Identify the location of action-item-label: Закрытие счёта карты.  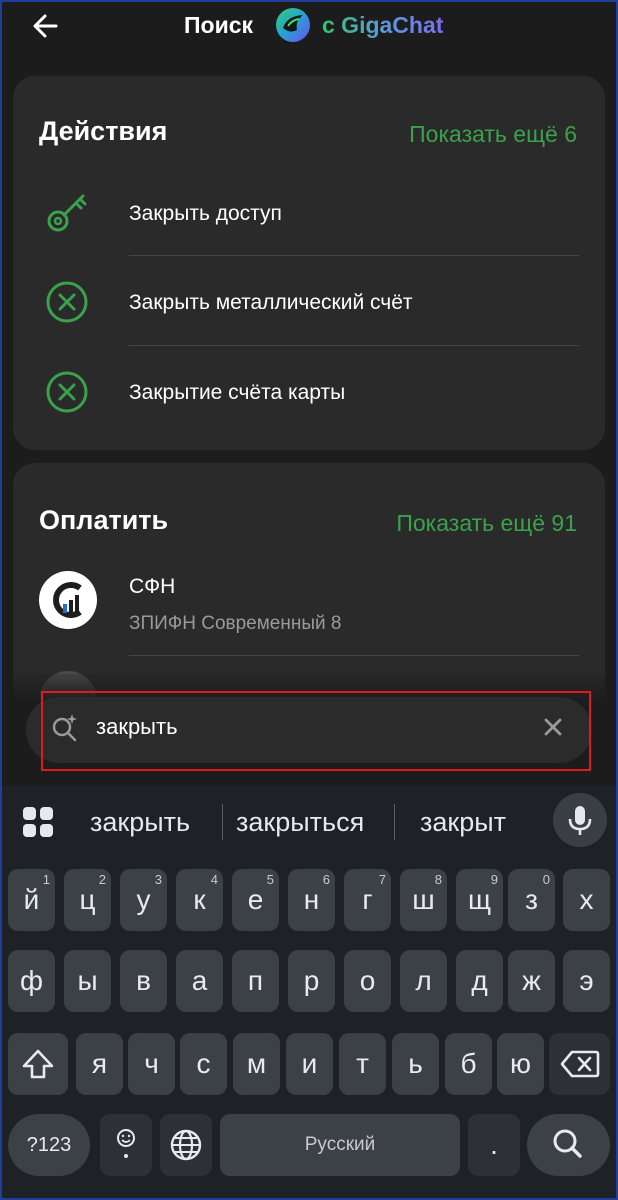
(237, 392).